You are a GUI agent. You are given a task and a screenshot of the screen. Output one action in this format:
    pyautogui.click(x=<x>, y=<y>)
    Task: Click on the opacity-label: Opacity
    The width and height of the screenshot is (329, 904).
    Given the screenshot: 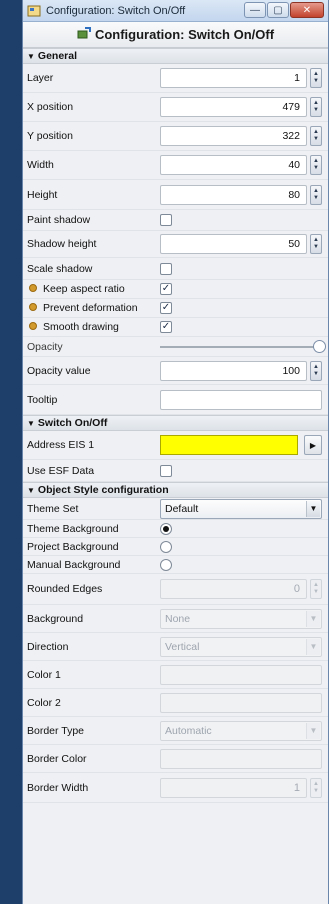 What is the action you would take?
    pyautogui.click(x=45, y=346)
    